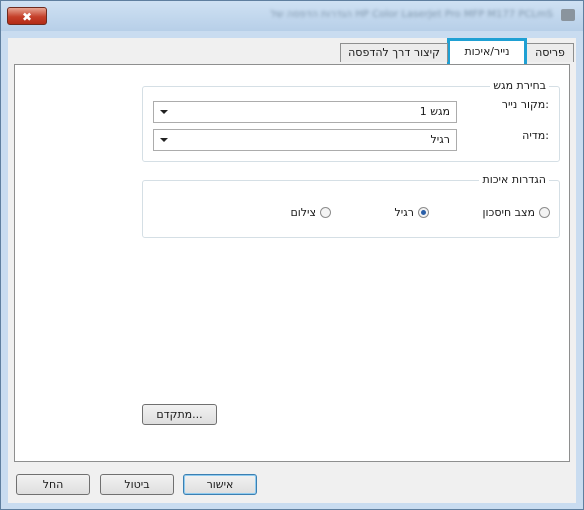  What do you see at coordinates (550, 52) in the screenshot?
I see `tab-layout: פריסה` at bounding box center [550, 52].